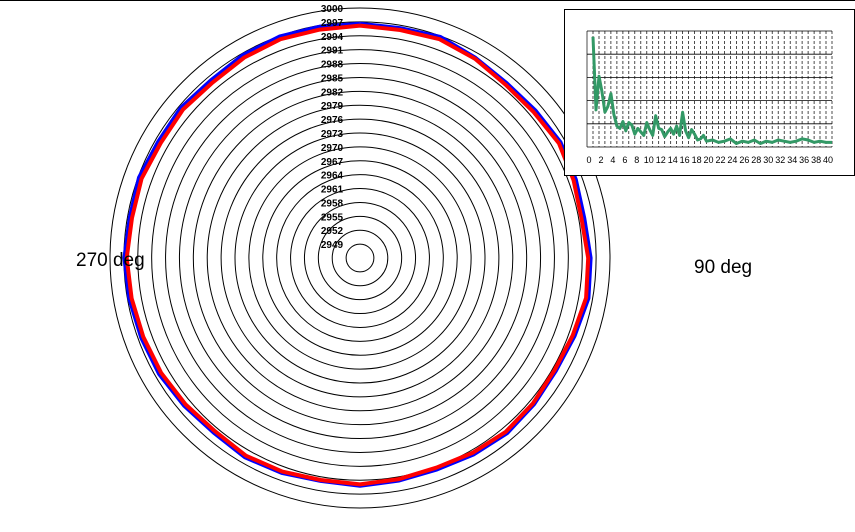 The image size is (855, 532). Describe the element at coordinates (332, 92) in the screenshot. I see `radial-tick-label: 2982` at that location.